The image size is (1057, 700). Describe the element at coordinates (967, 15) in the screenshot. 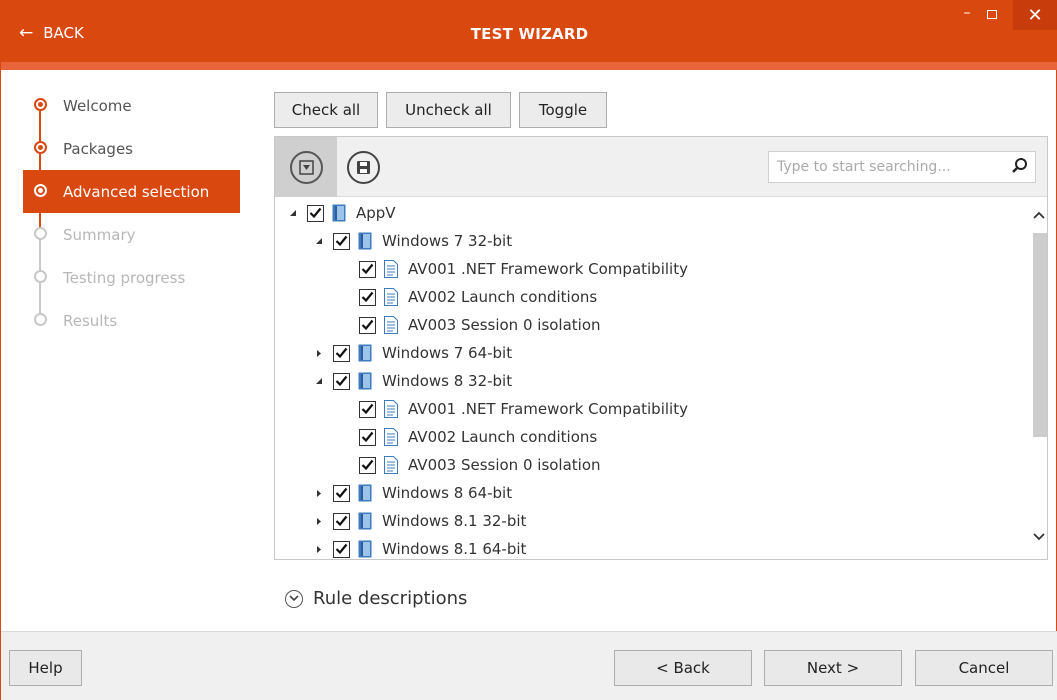

I see `minimize-button: –` at that location.